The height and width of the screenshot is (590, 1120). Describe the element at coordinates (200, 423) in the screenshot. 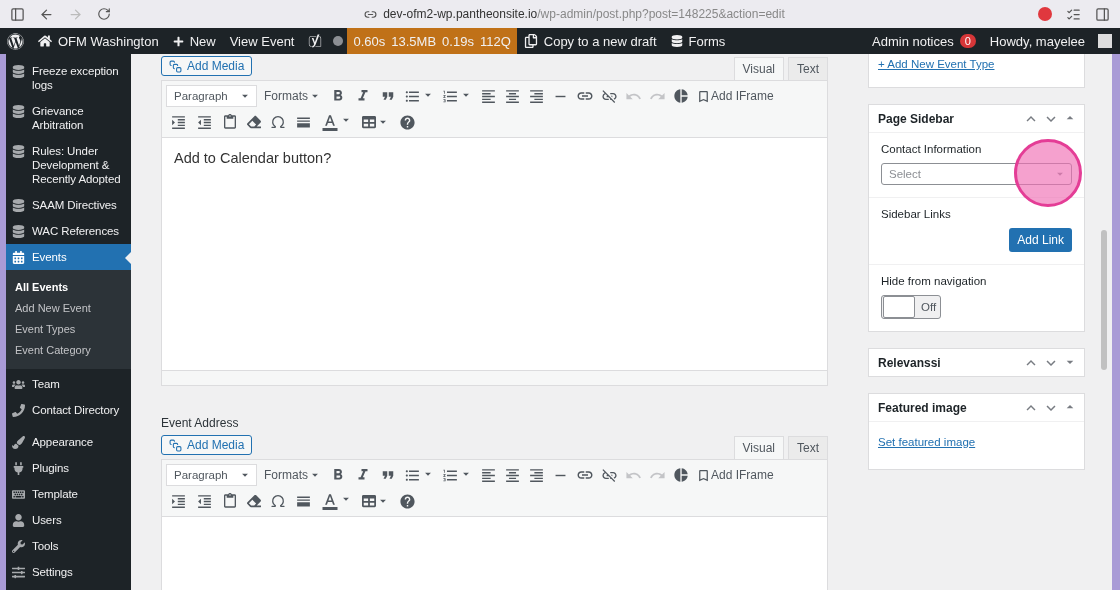

I see `field-label: Event Address` at that location.